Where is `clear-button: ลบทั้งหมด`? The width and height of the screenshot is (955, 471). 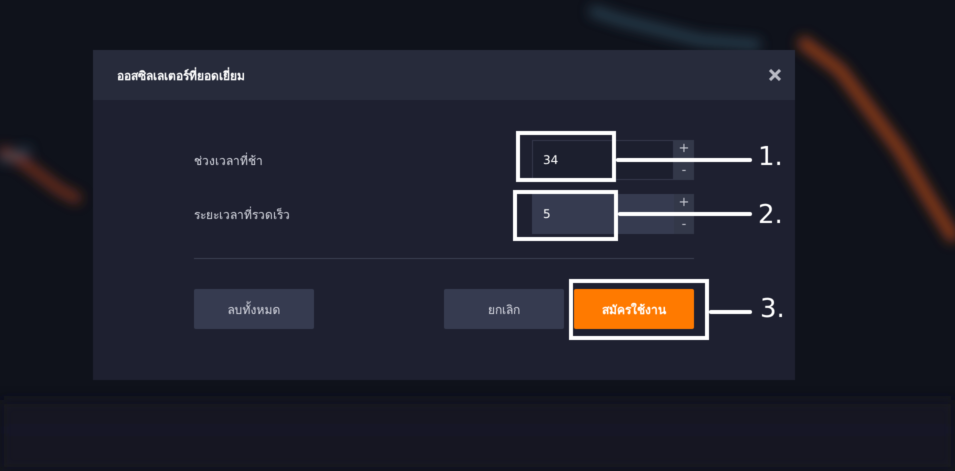
clear-button: ลบทั้งหมด is located at coordinates (254, 309).